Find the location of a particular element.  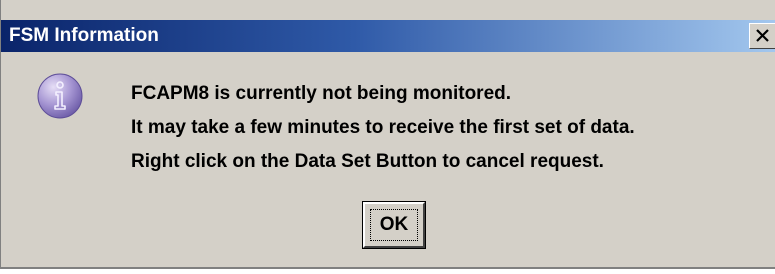

ok-button: OK is located at coordinates (394, 225).